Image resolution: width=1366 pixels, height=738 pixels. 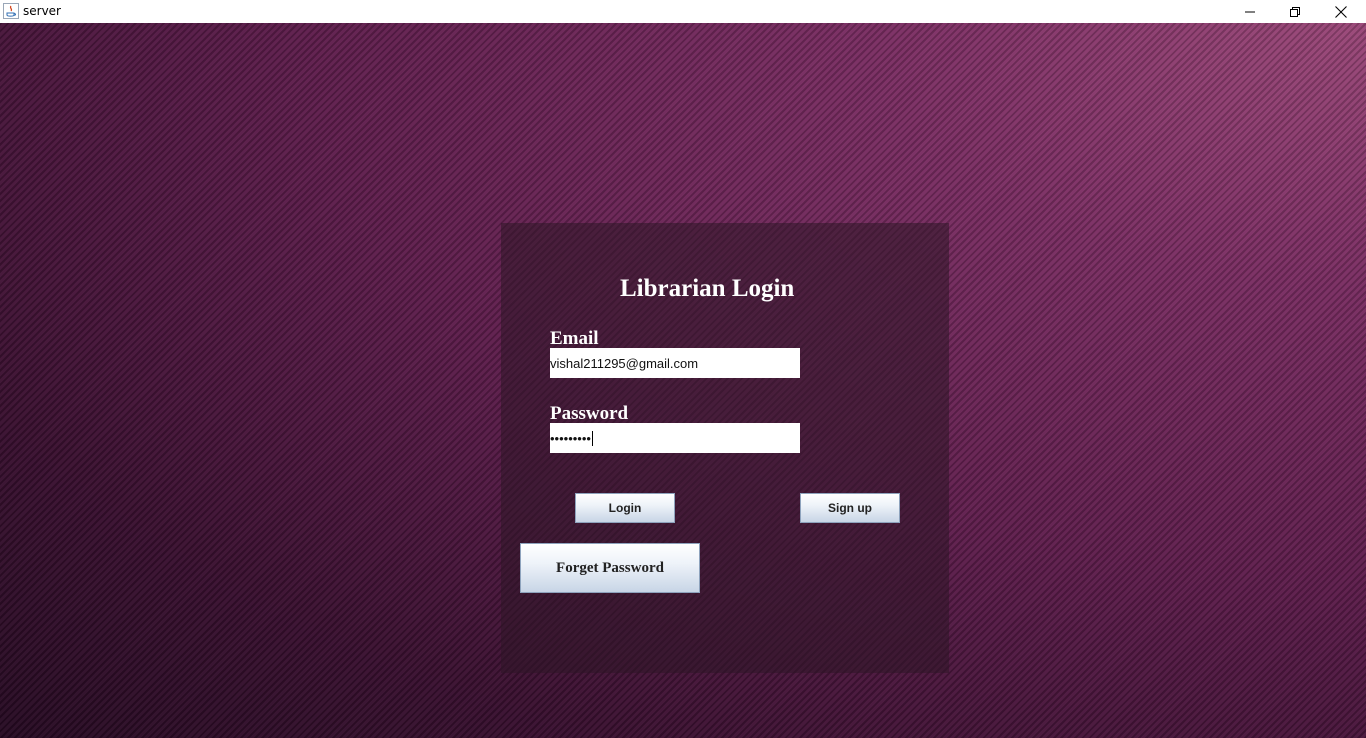 I want to click on minimize-button, so click(x=1250, y=11).